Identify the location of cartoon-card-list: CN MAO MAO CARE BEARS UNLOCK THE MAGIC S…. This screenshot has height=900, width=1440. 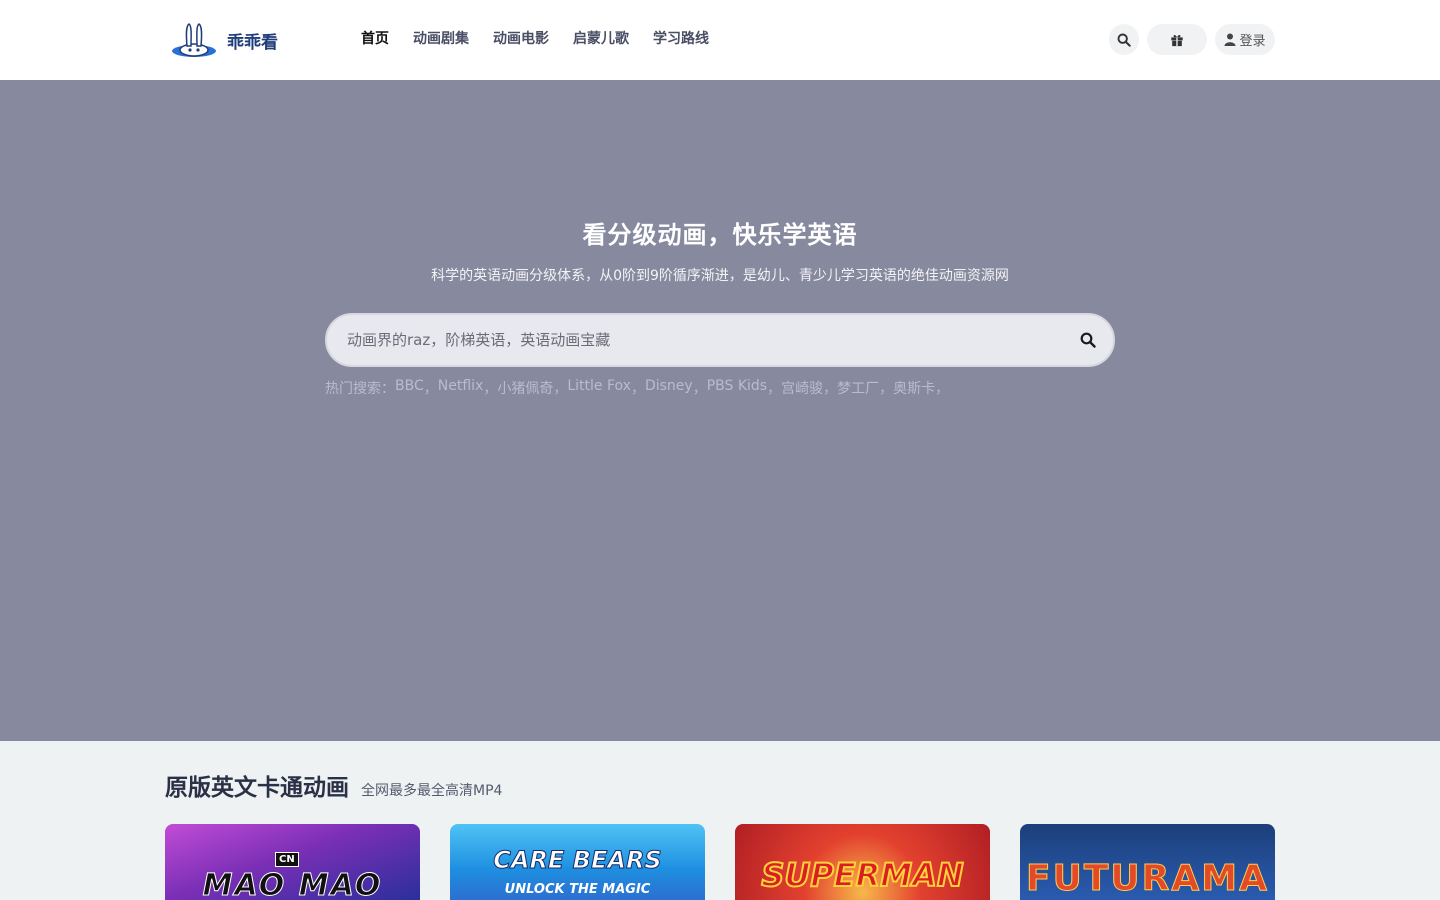
(720, 862).